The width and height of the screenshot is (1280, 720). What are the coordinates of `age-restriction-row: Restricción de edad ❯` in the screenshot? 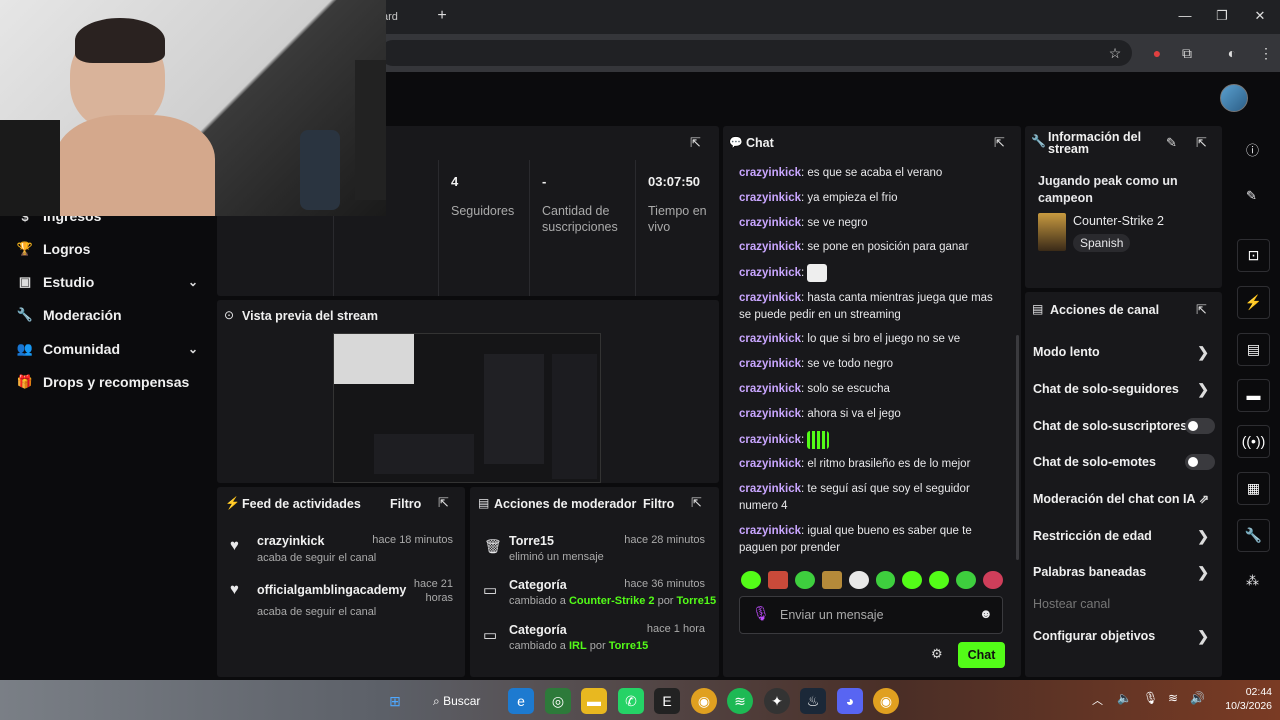 It's located at (1124, 536).